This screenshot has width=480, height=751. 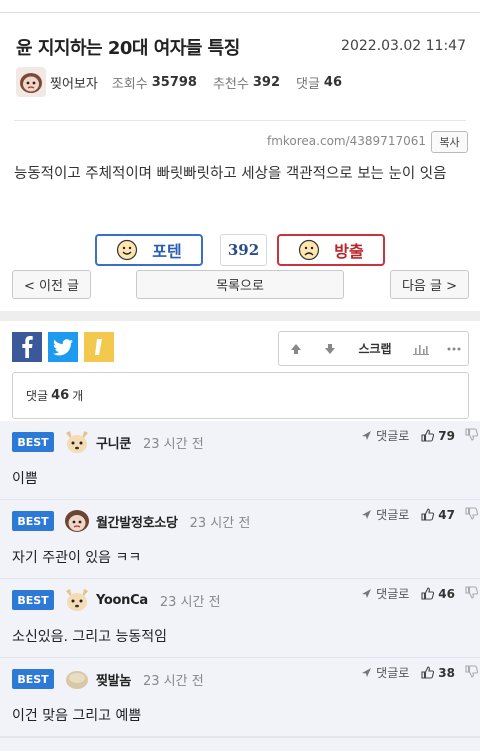 What do you see at coordinates (51, 284) in the screenshot?
I see `prev-post-button: < 이전 글` at bounding box center [51, 284].